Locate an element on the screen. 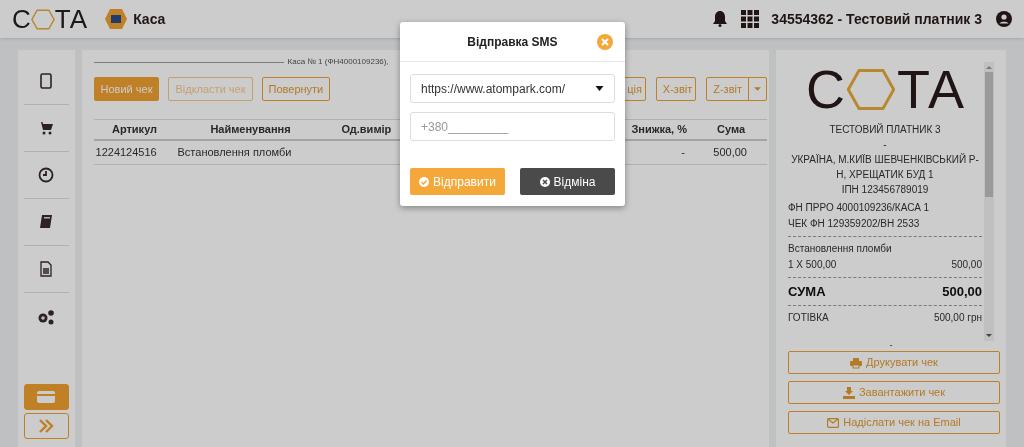 The image size is (1024, 447). column-header: Артикул is located at coordinates (134, 129).